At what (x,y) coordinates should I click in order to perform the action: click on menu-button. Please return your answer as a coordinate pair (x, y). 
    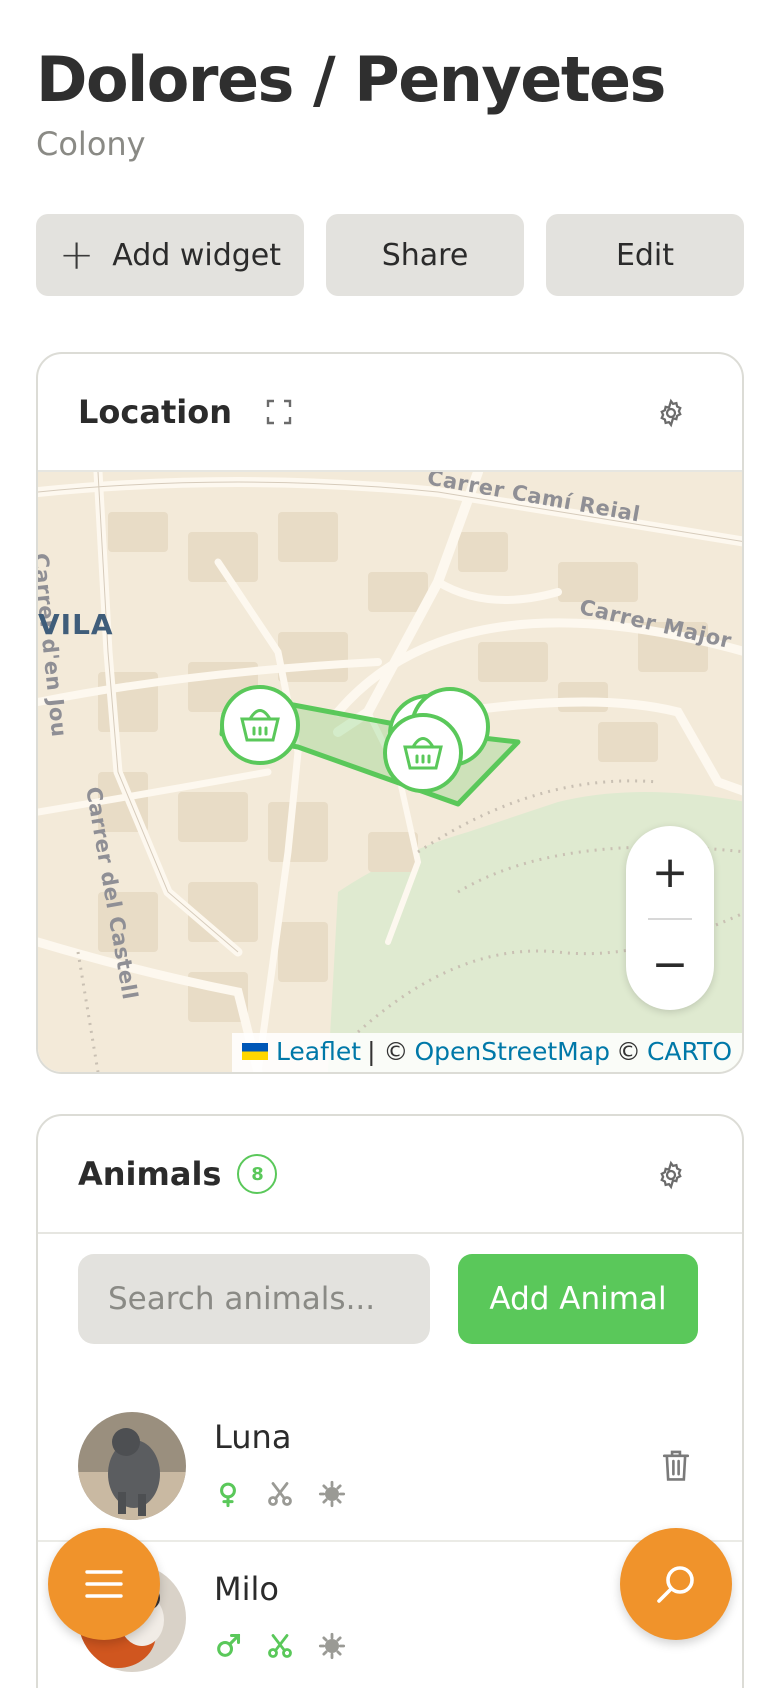
    Looking at the image, I should click on (104, 1584).